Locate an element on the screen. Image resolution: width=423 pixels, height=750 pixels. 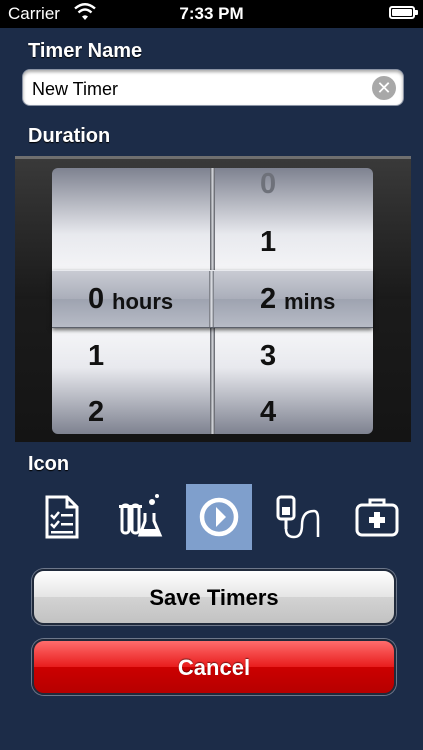
duration-label: Duration is located at coordinates (69, 136).